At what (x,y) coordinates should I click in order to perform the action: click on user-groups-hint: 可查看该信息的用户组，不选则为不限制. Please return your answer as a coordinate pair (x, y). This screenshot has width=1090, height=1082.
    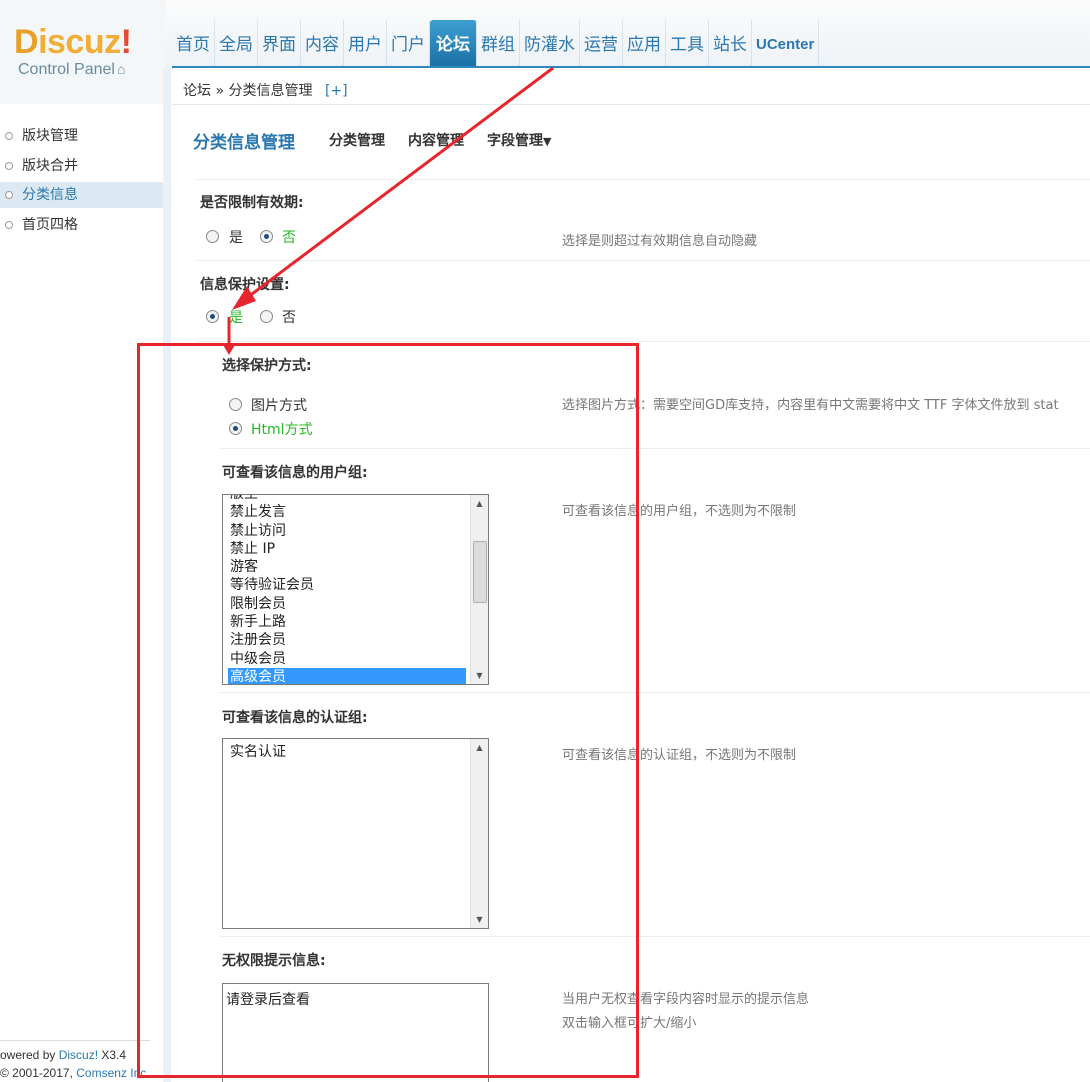
    Looking at the image, I should click on (679, 511).